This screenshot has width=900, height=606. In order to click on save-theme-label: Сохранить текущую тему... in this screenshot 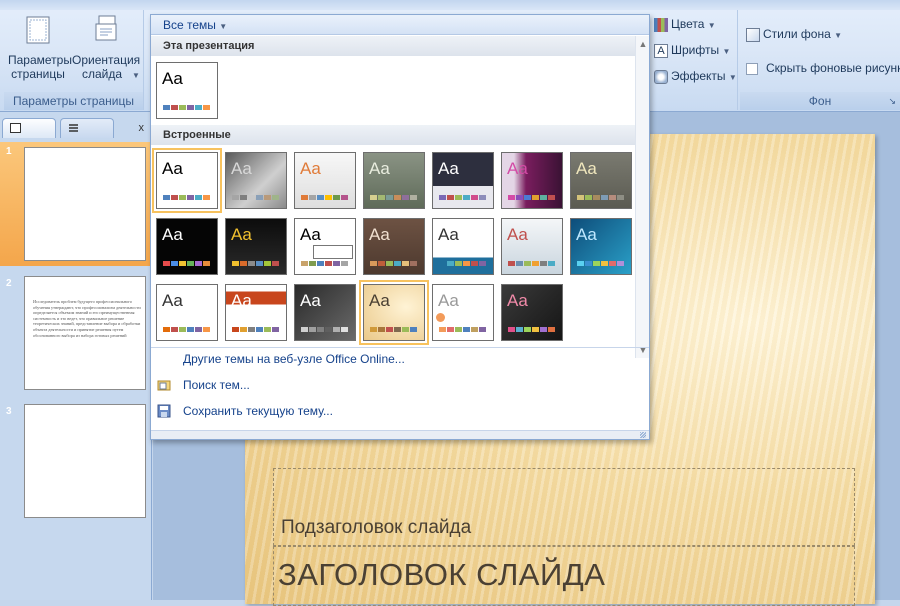, I will do `click(258, 411)`.